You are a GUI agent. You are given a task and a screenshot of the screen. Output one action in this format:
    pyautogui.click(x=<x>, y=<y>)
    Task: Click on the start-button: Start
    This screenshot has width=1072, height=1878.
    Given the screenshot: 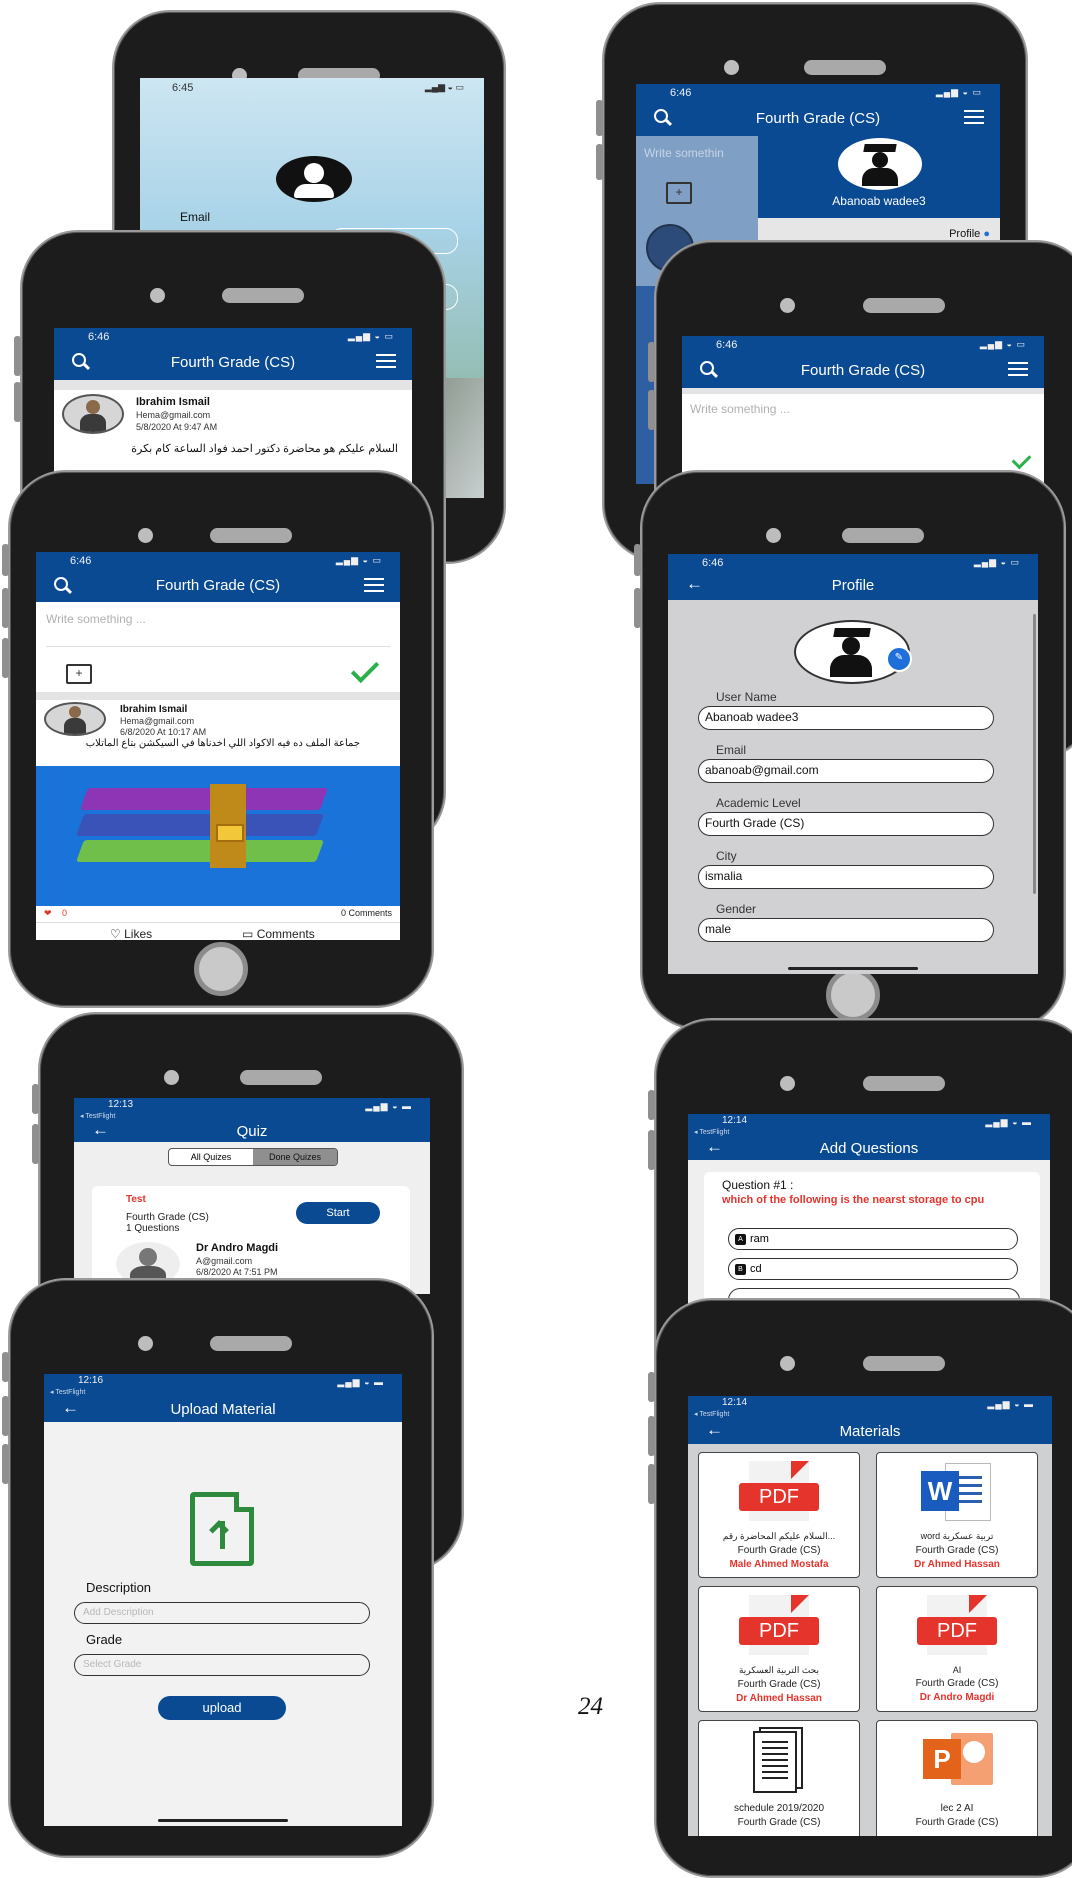 What is the action you would take?
    pyautogui.click(x=338, y=1213)
    